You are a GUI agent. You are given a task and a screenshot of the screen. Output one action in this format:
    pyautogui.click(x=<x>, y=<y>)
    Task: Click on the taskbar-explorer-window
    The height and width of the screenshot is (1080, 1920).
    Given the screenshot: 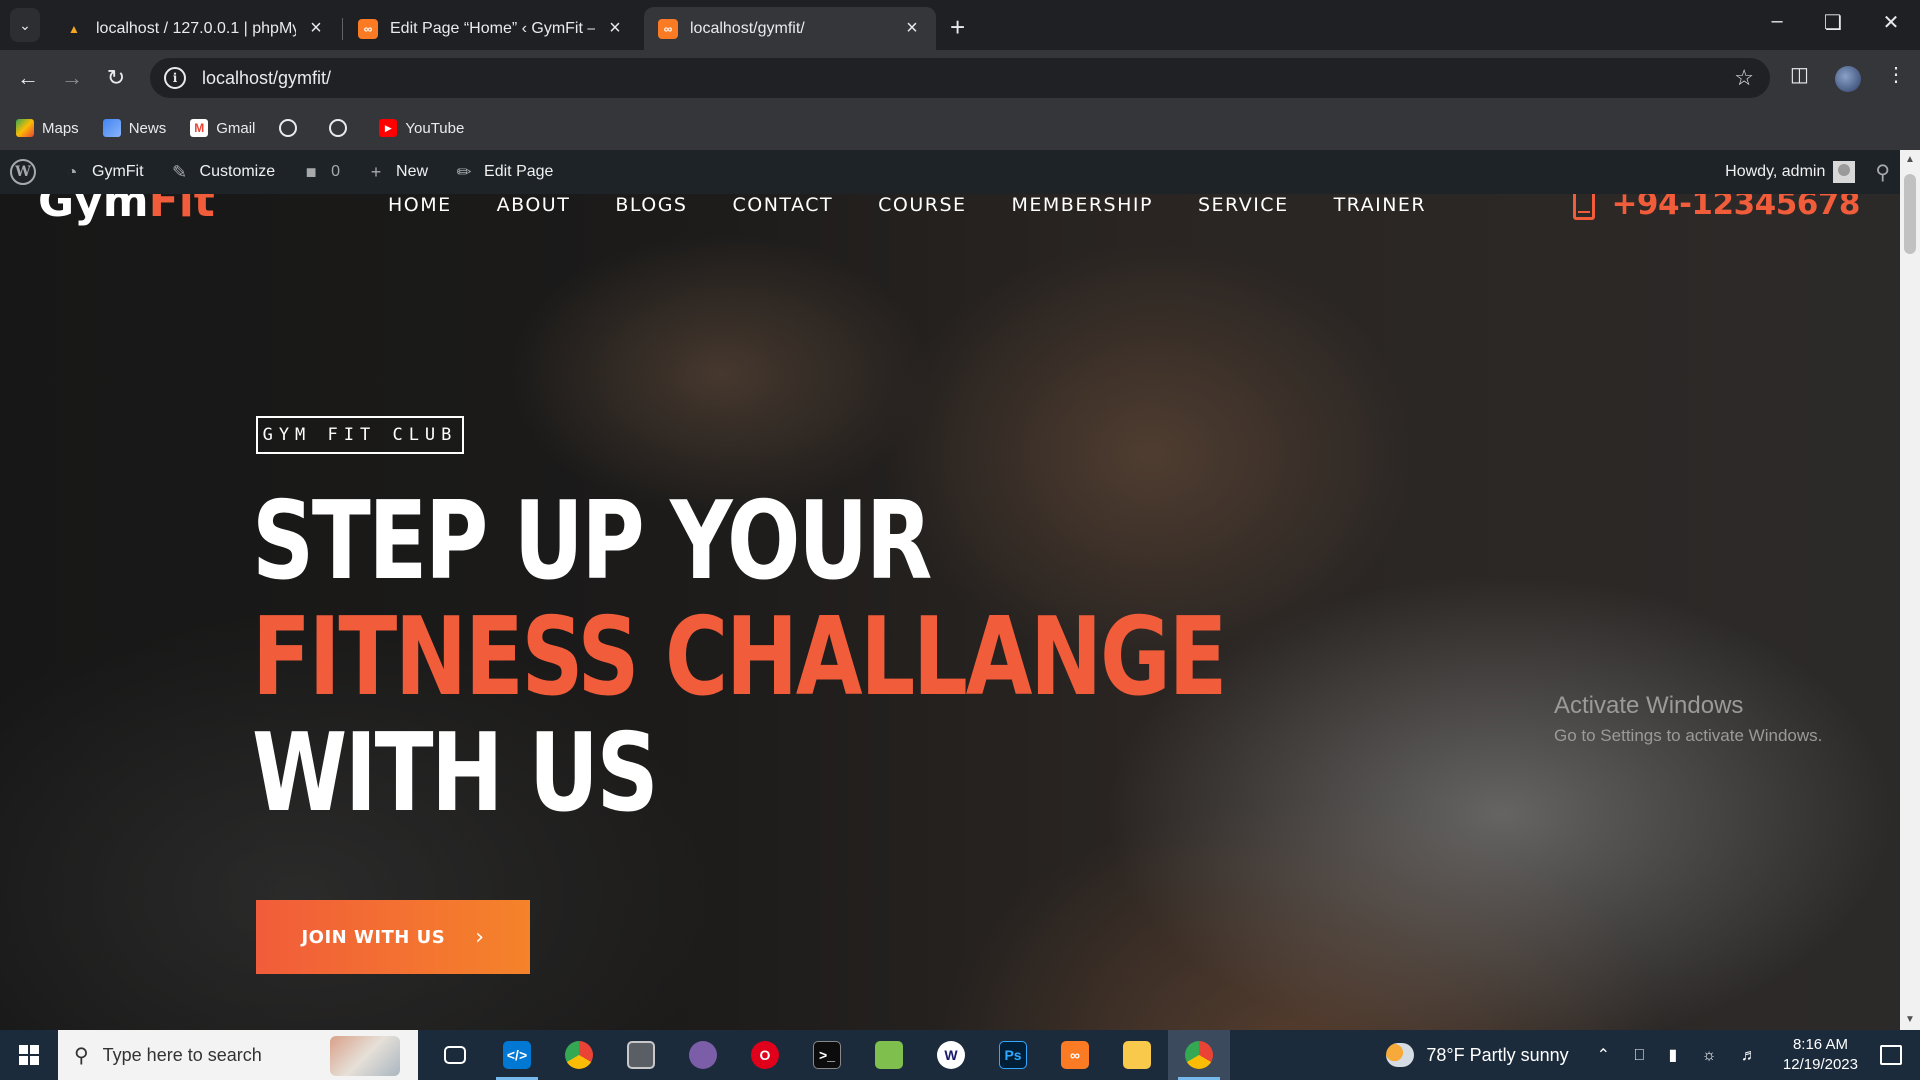 What is the action you would take?
    pyautogui.click(x=641, y=1055)
    